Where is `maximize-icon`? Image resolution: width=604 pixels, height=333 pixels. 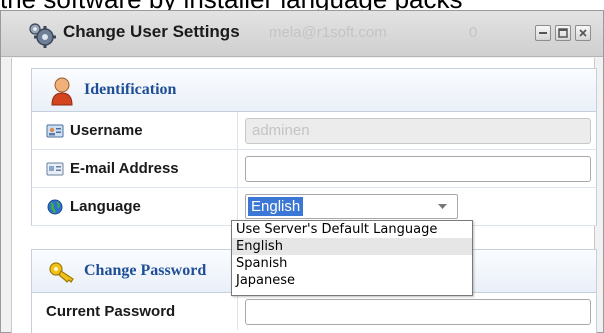 maximize-icon is located at coordinates (563, 33).